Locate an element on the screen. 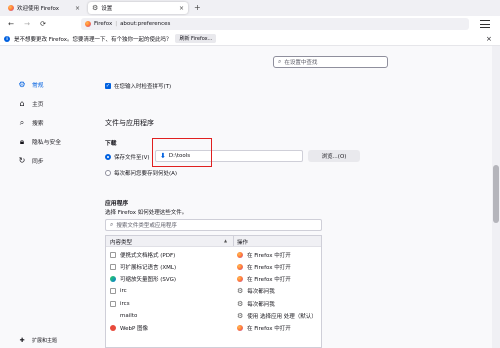  notification-text: 是不想要更改 Firefox。您要清理一下、有个独你一起的使此吗？ is located at coordinates (93, 39).